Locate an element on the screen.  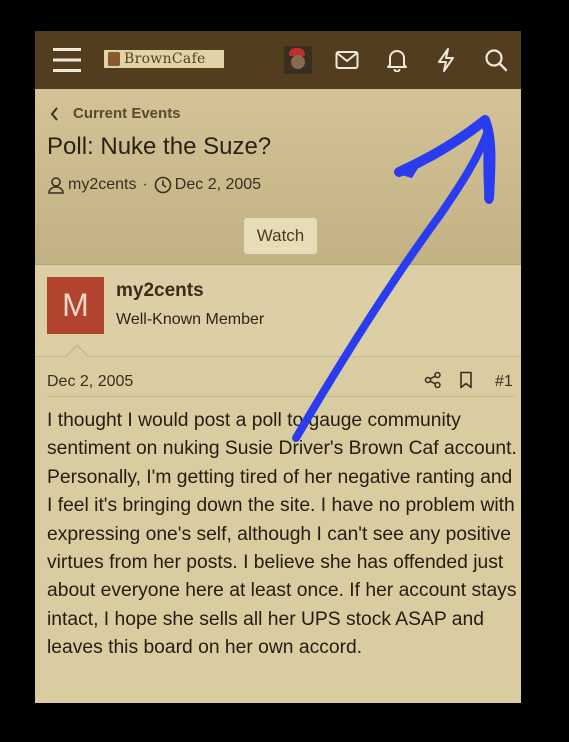
user-icon is located at coordinates (56, 185).